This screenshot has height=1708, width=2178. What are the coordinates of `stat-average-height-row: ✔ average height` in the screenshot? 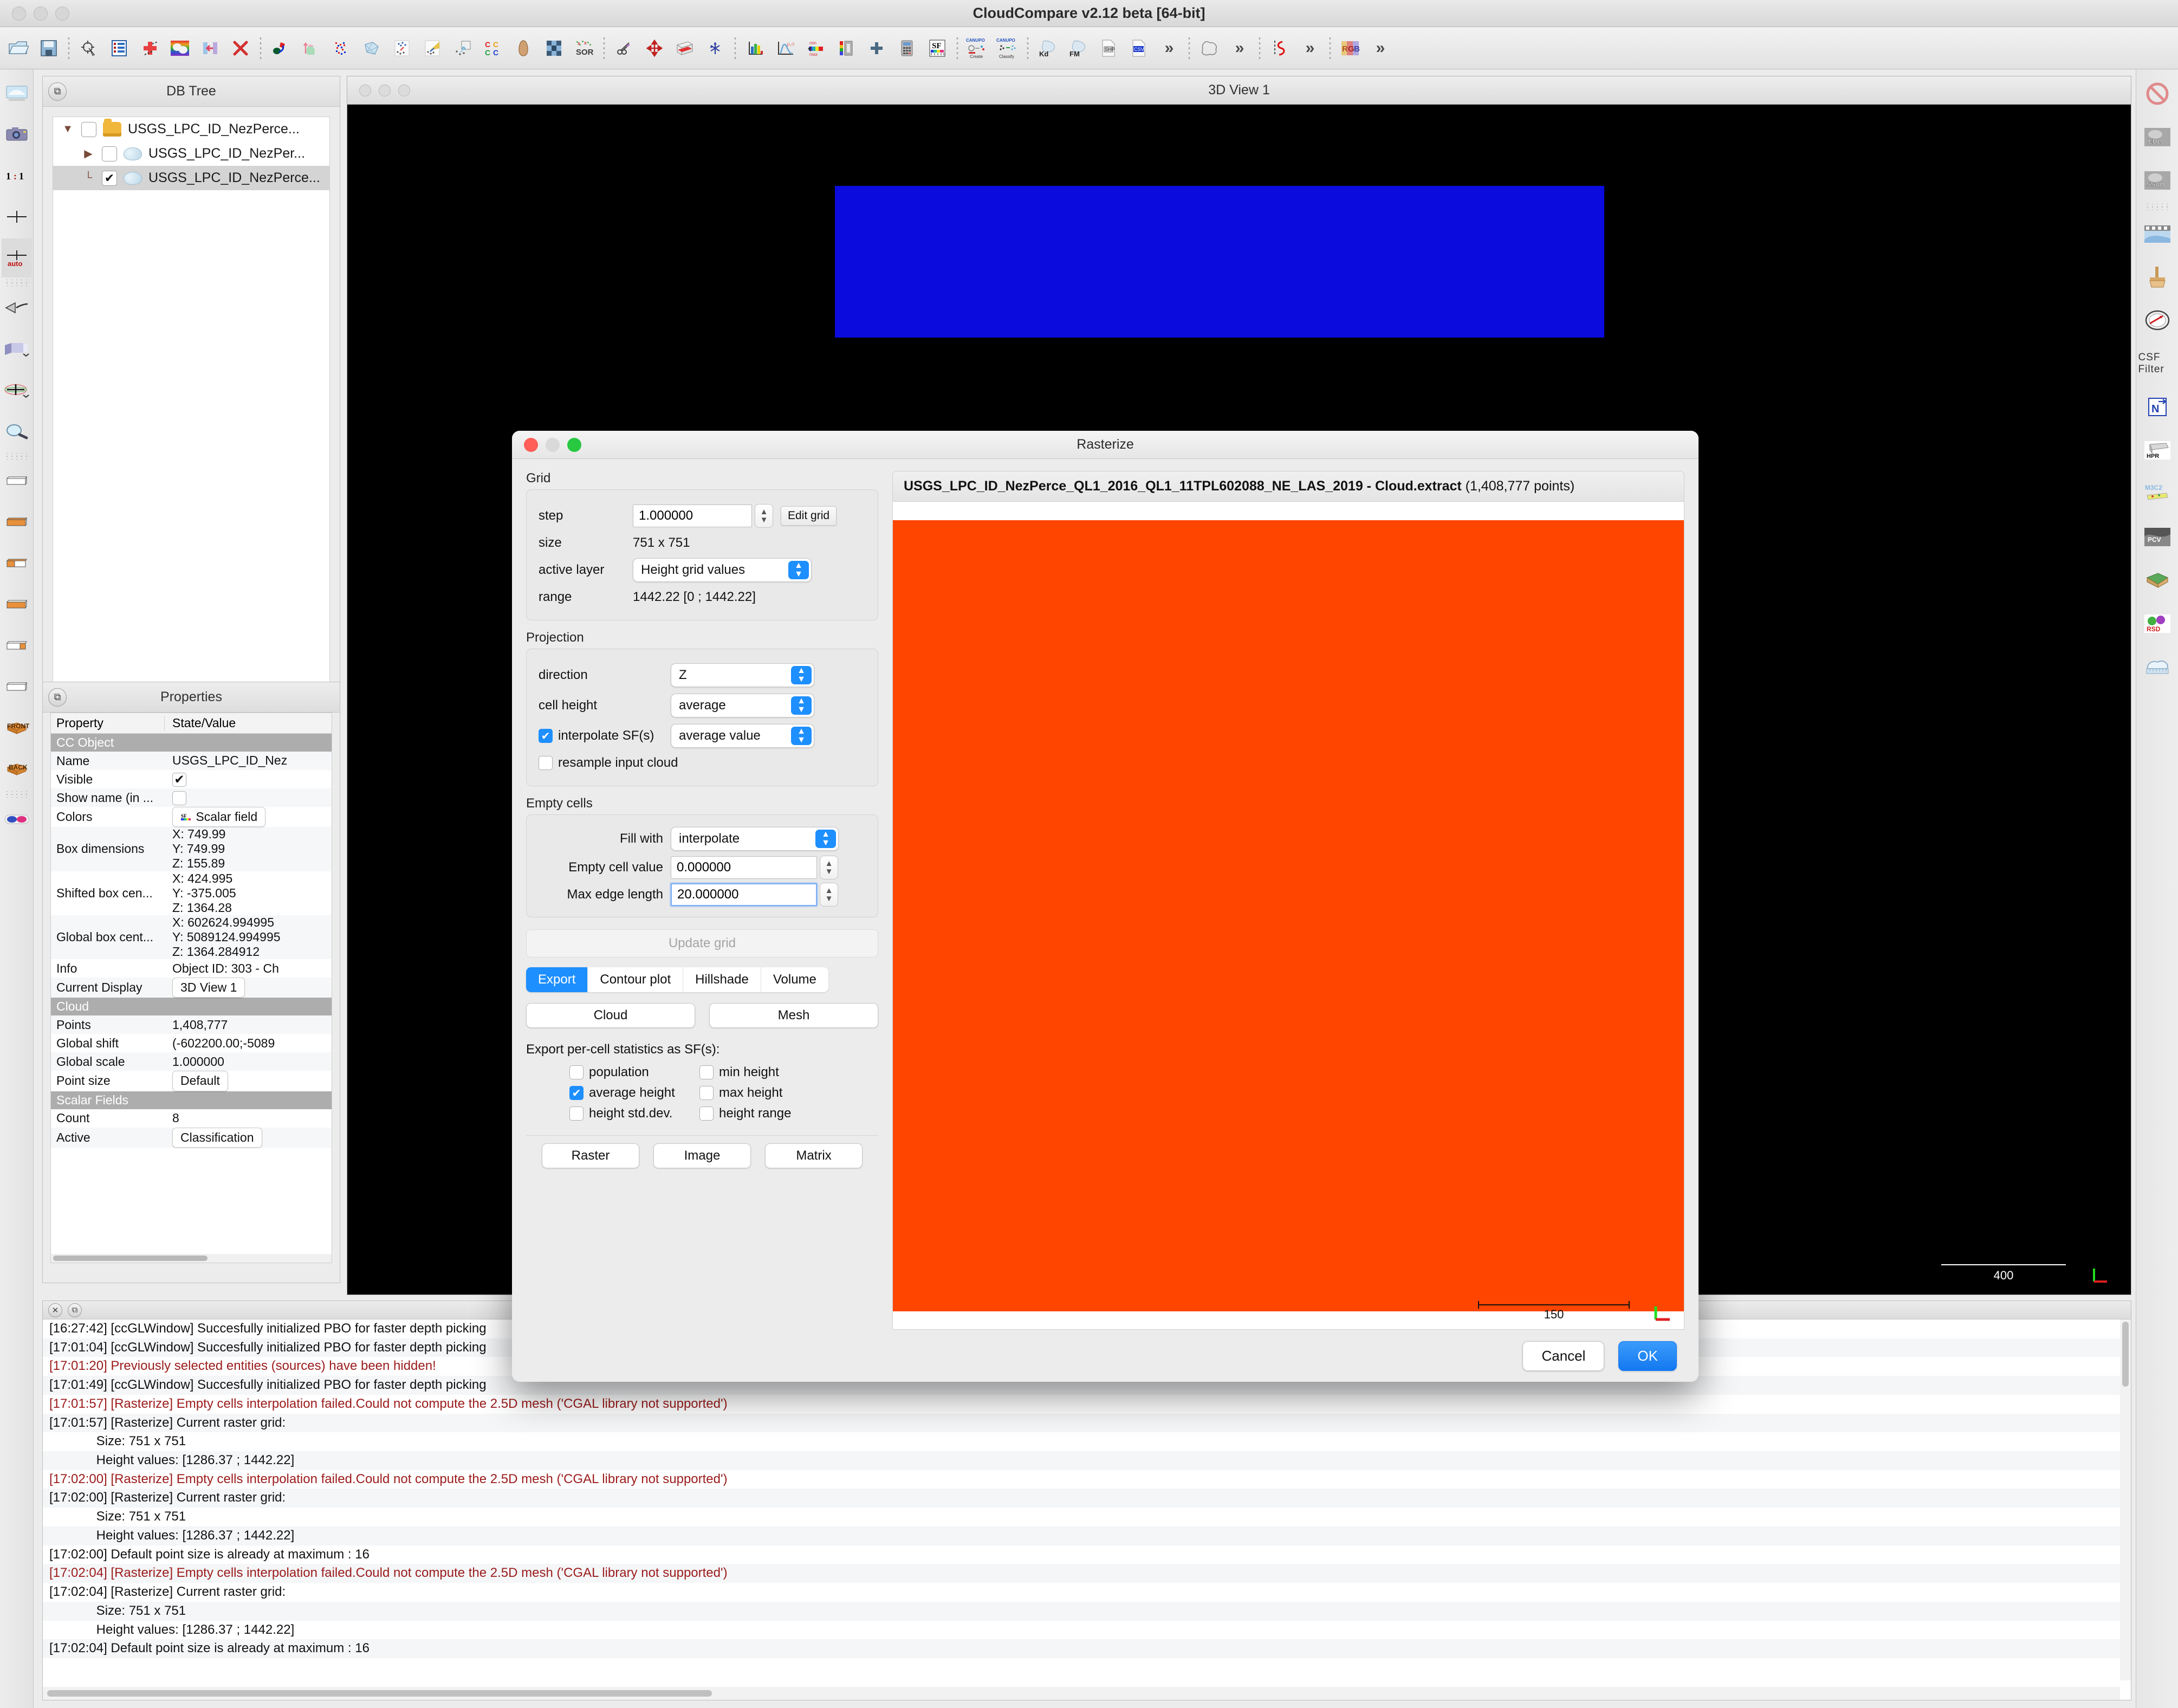 It's located at (631, 1093).